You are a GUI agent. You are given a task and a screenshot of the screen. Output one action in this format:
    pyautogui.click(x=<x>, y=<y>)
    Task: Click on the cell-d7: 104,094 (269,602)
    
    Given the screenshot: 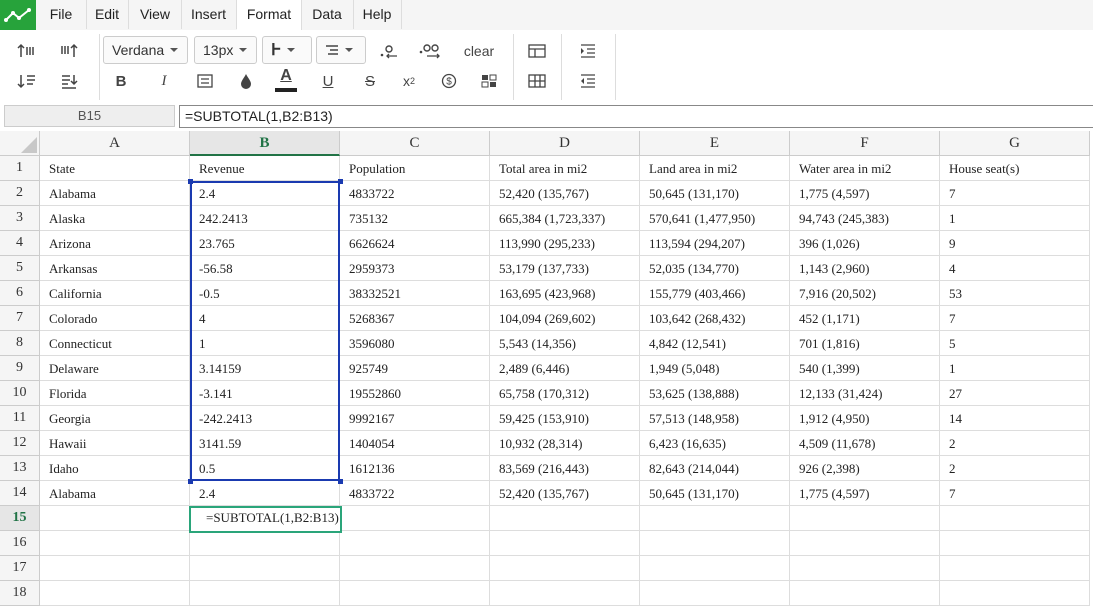 What is the action you would take?
    pyautogui.click(x=565, y=318)
    